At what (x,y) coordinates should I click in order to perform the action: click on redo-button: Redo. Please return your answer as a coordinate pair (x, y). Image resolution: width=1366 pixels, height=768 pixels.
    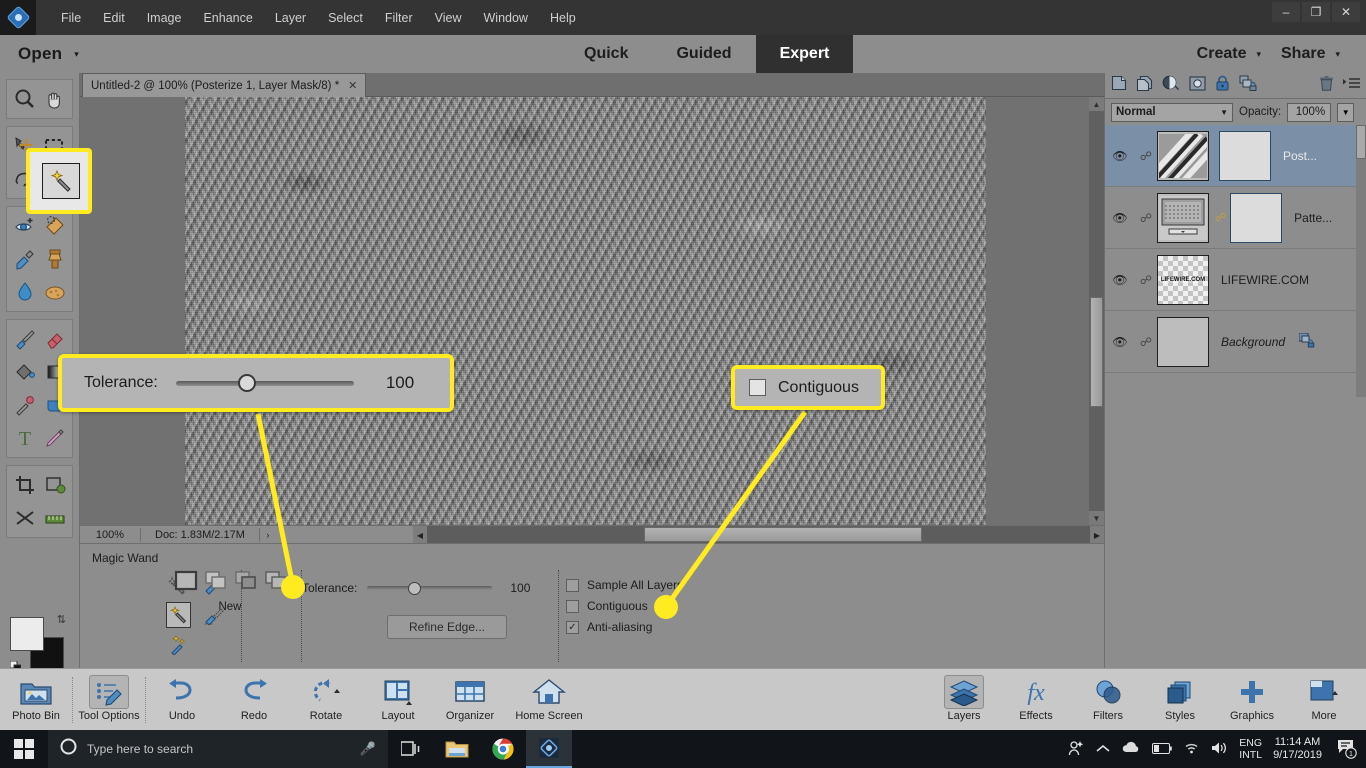
    Looking at the image, I should click on (254, 700).